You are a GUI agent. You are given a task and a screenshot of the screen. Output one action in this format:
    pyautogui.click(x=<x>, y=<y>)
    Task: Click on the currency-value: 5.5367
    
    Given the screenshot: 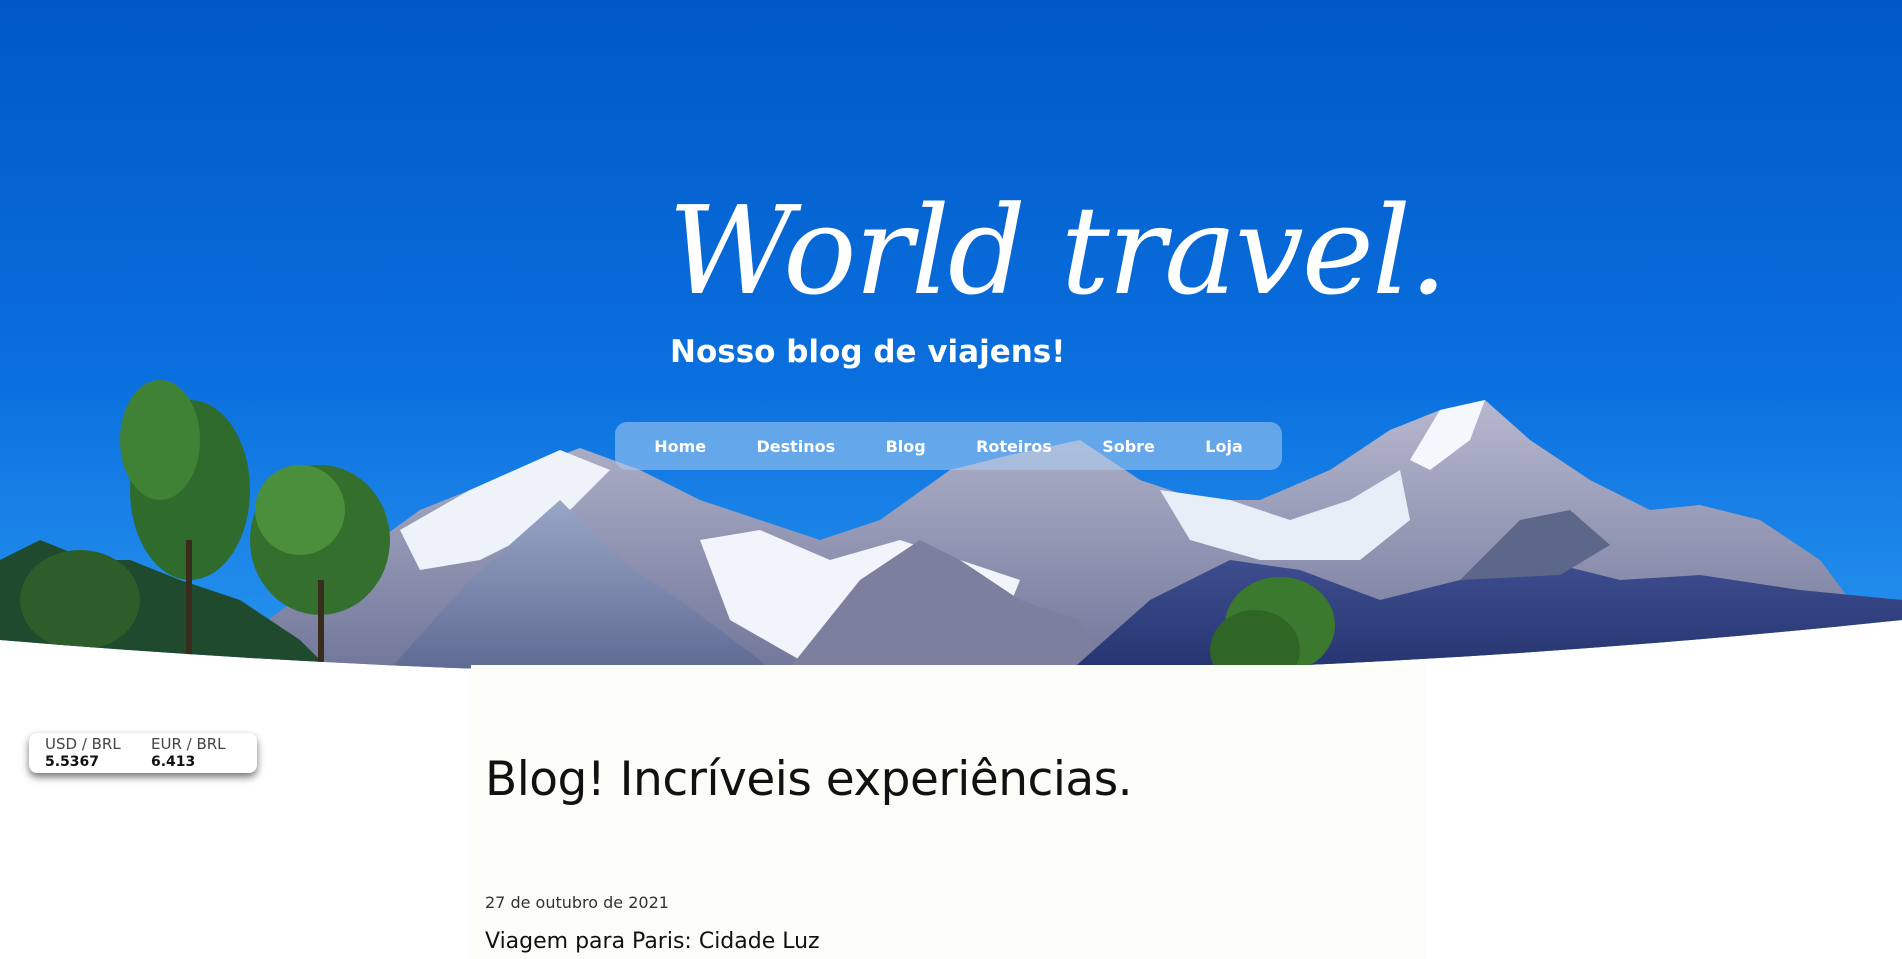 What is the action you would take?
    pyautogui.click(x=72, y=762)
    